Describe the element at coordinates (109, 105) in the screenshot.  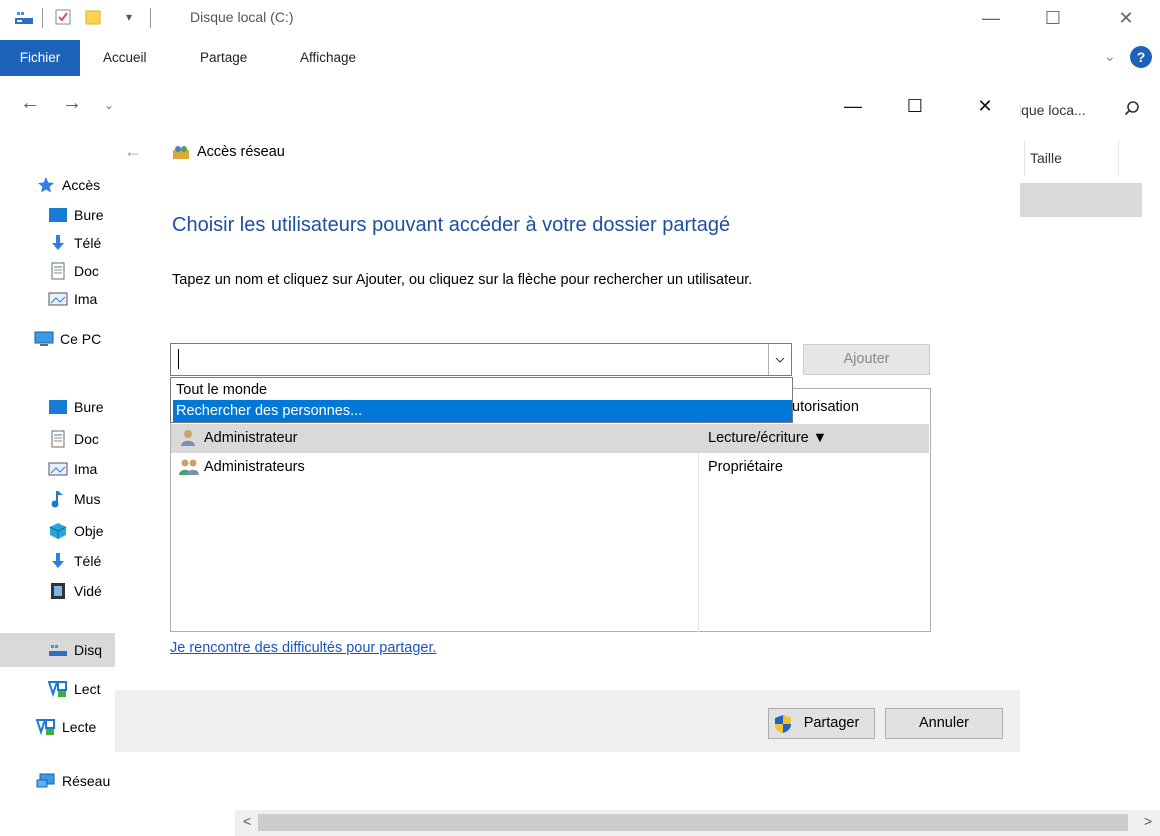
I see `recent-locations-icon: ⌄` at that location.